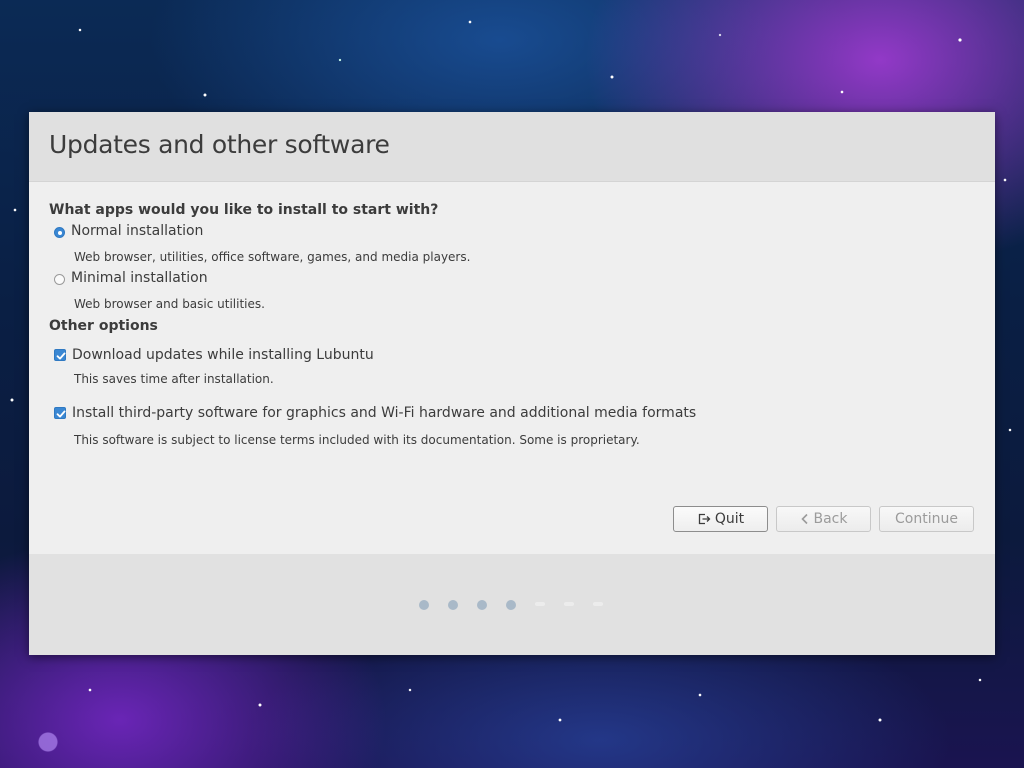  Describe the element at coordinates (253, 281) in the screenshot. I see `minimal-installation-radio-option: Minimal installation` at that location.